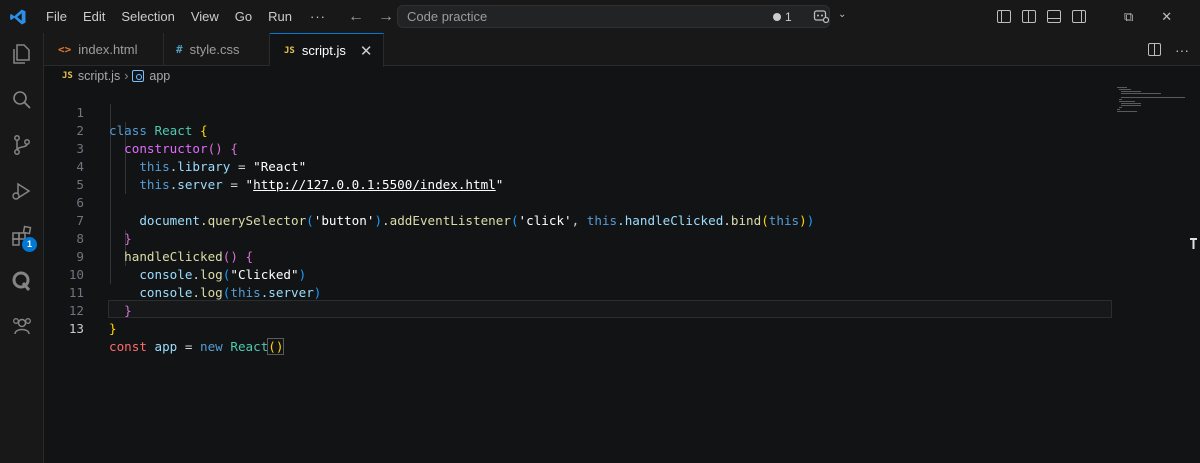 The width and height of the screenshot is (1200, 463). What do you see at coordinates (371, 16) in the screenshot?
I see `navigation-arrows: ← →` at bounding box center [371, 16].